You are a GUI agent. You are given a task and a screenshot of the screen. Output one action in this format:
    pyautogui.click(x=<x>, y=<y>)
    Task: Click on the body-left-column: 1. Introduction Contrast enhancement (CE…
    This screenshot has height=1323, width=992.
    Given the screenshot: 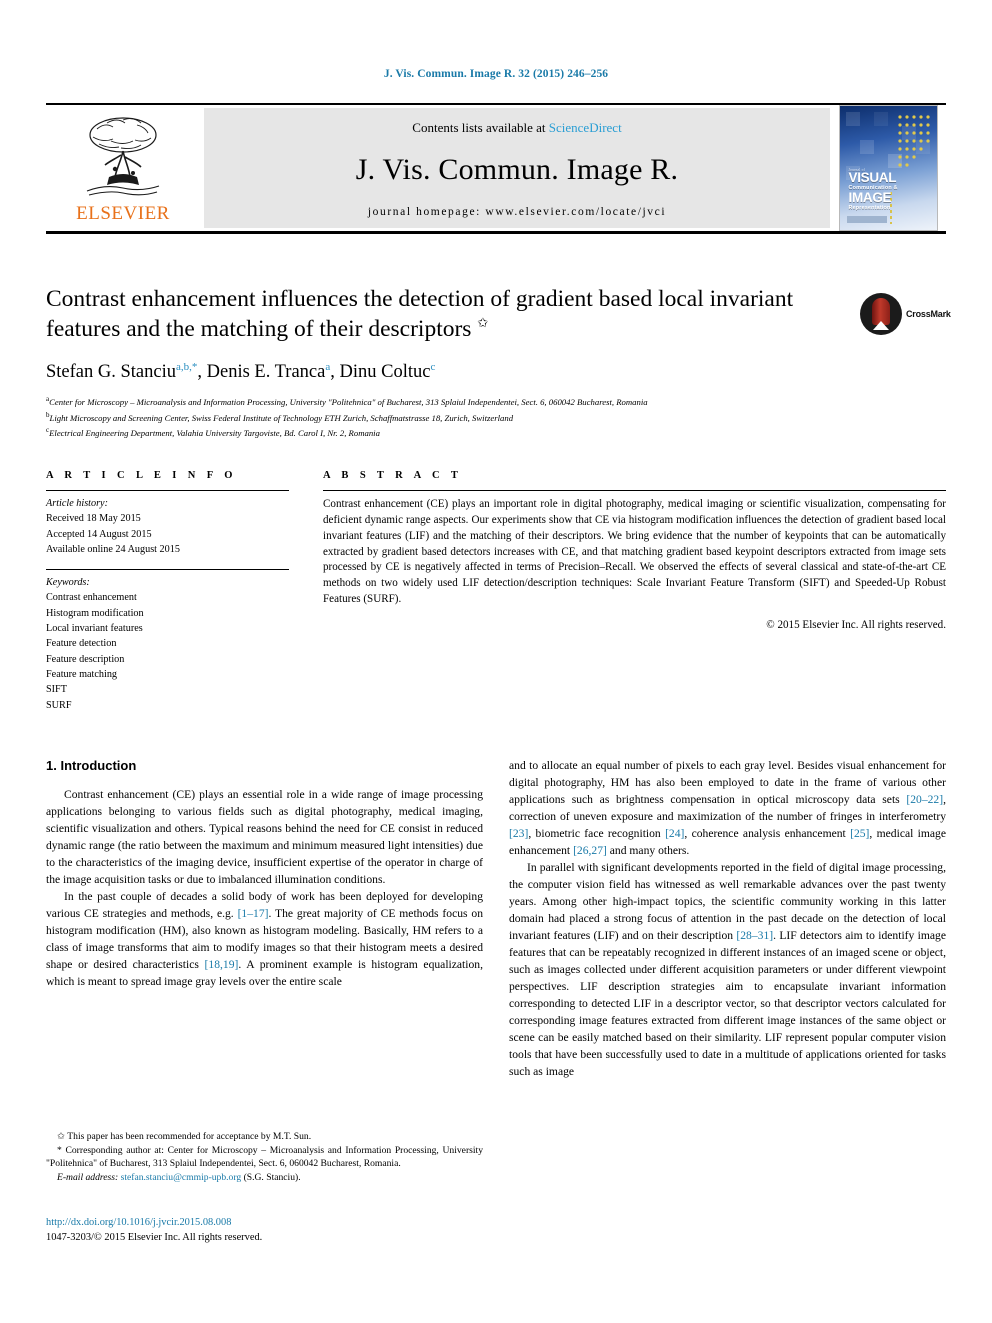 What is the action you would take?
    pyautogui.click(x=264, y=919)
    